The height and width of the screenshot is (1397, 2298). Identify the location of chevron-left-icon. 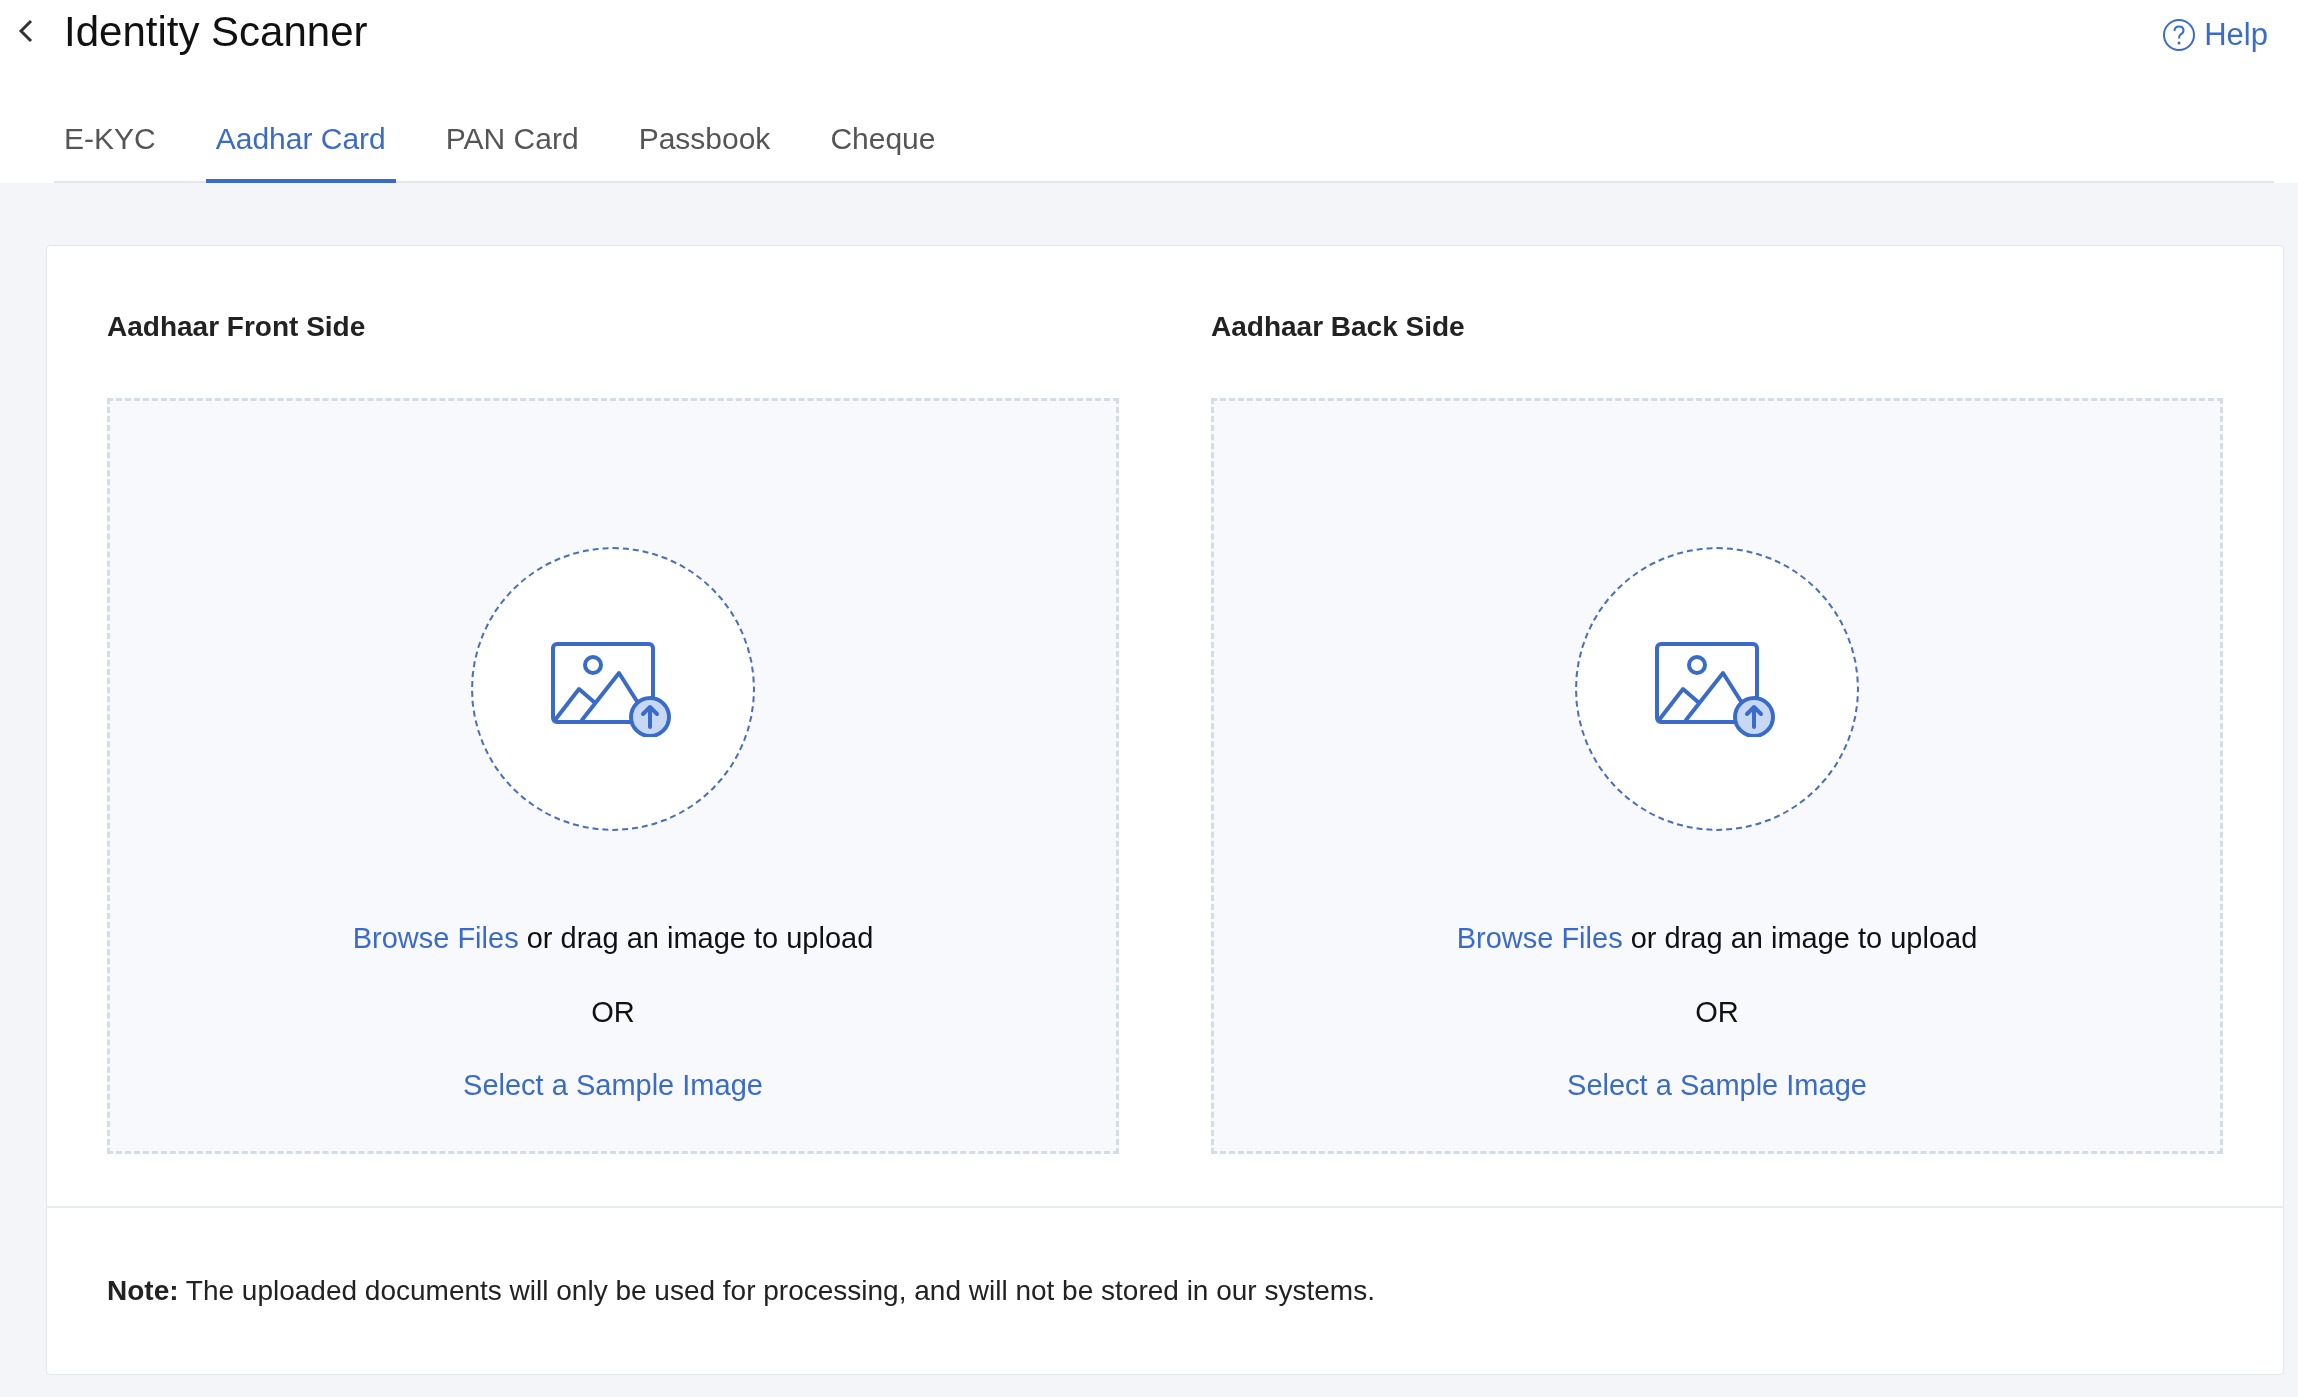
(26, 31).